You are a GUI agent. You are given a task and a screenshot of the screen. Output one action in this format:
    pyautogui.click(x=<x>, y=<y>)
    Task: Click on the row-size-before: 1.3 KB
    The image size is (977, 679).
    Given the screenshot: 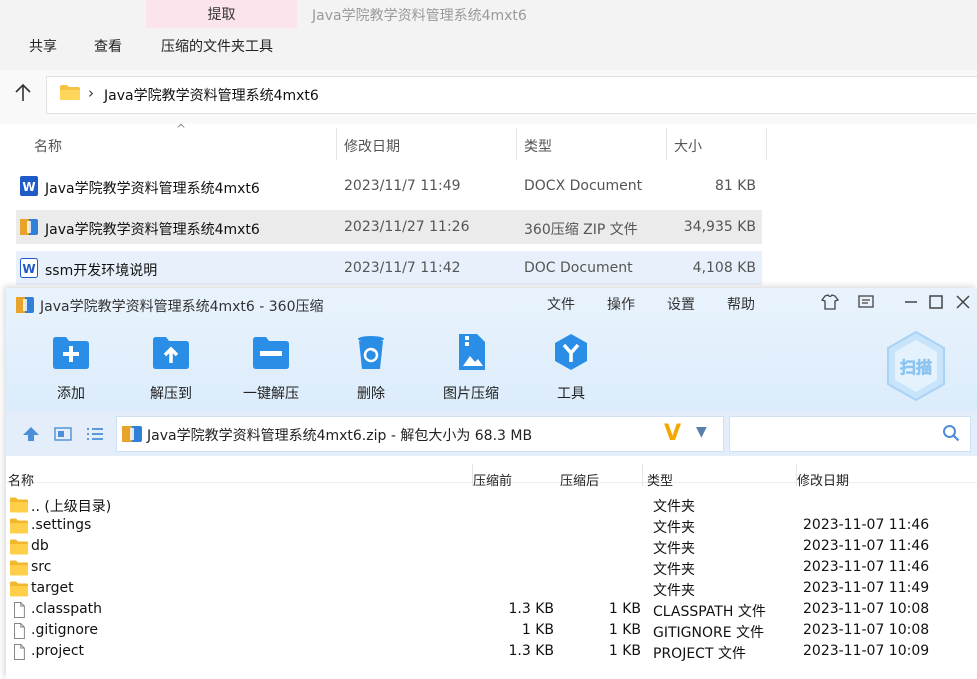 What is the action you would take?
    pyautogui.click(x=531, y=651)
    